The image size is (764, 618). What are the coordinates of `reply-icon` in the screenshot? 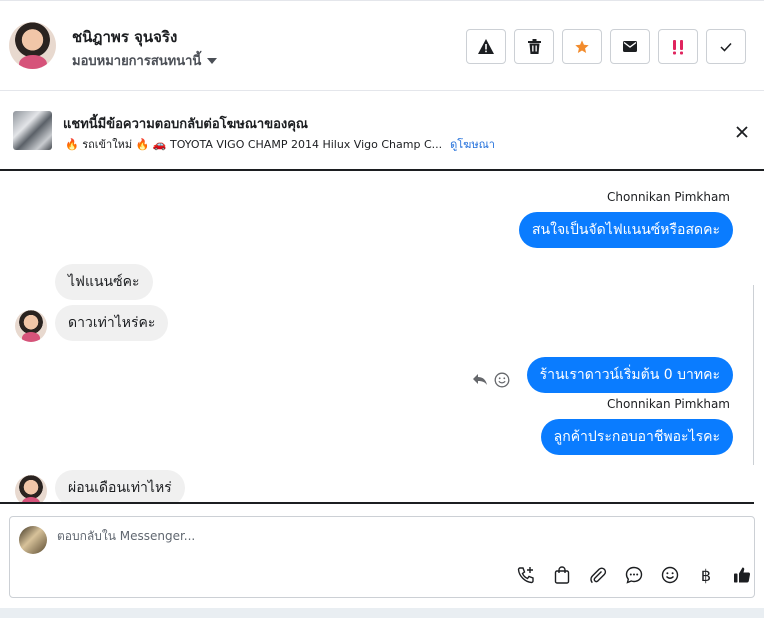 It's located at (480, 379).